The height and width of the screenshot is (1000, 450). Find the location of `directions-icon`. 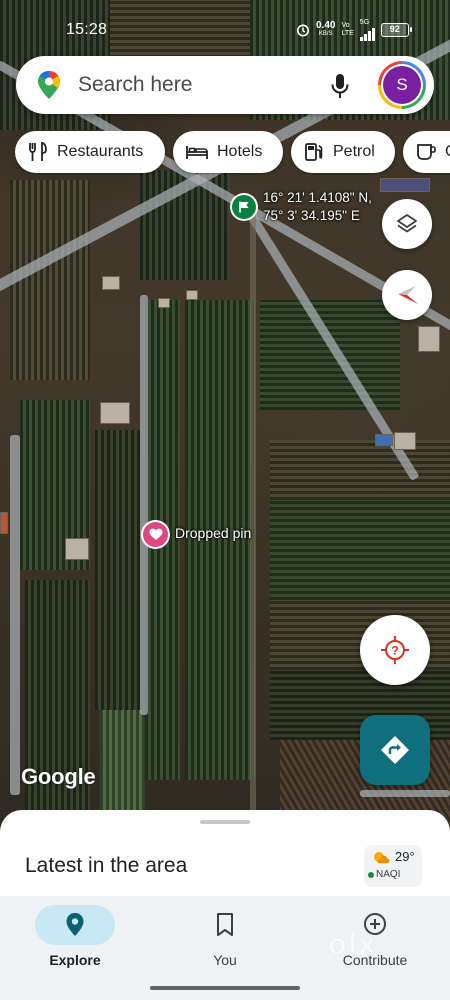

directions-icon is located at coordinates (395, 750).